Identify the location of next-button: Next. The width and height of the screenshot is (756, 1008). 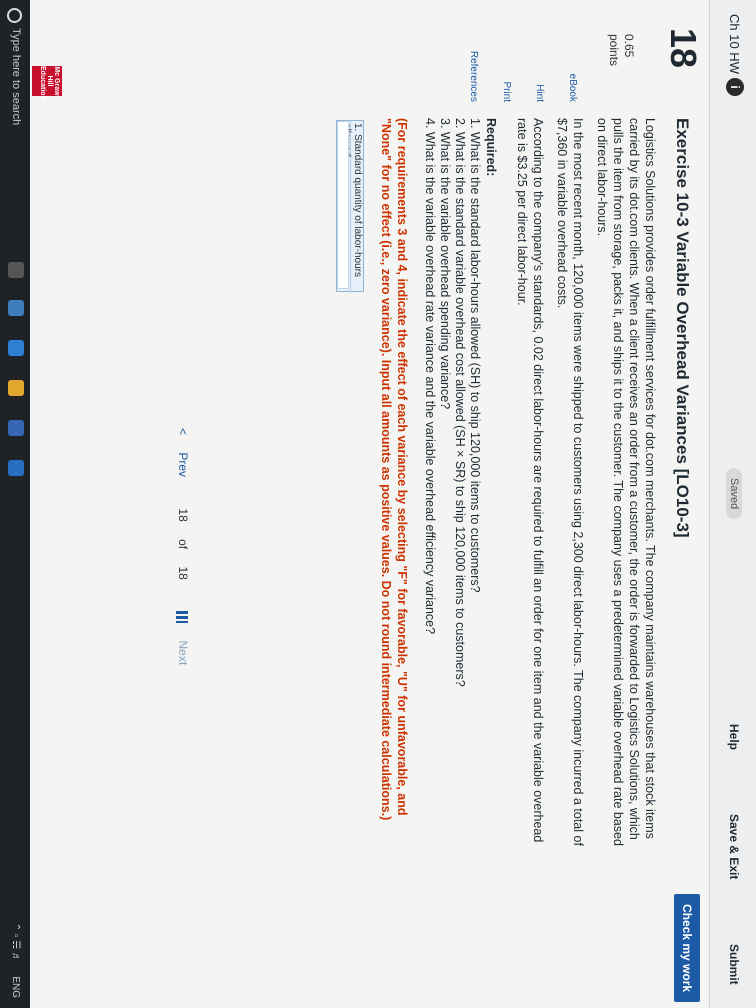
(183, 653).